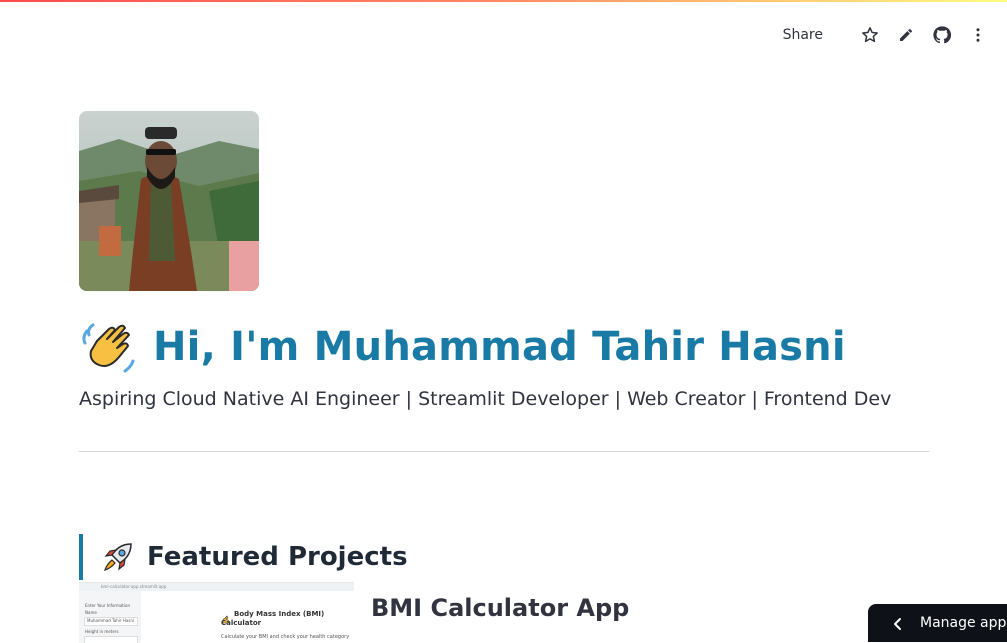 The image size is (1007, 643). What do you see at coordinates (906, 35) in the screenshot?
I see `pencil-icon` at bounding box center [906, 35].